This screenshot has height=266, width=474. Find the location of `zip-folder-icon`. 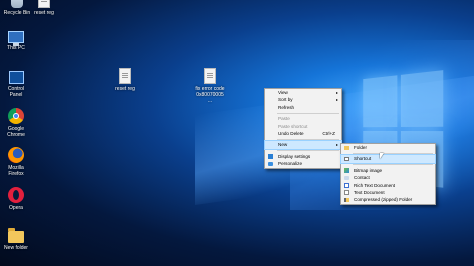

zip-folder-icon is located at coordinates (346, 200).